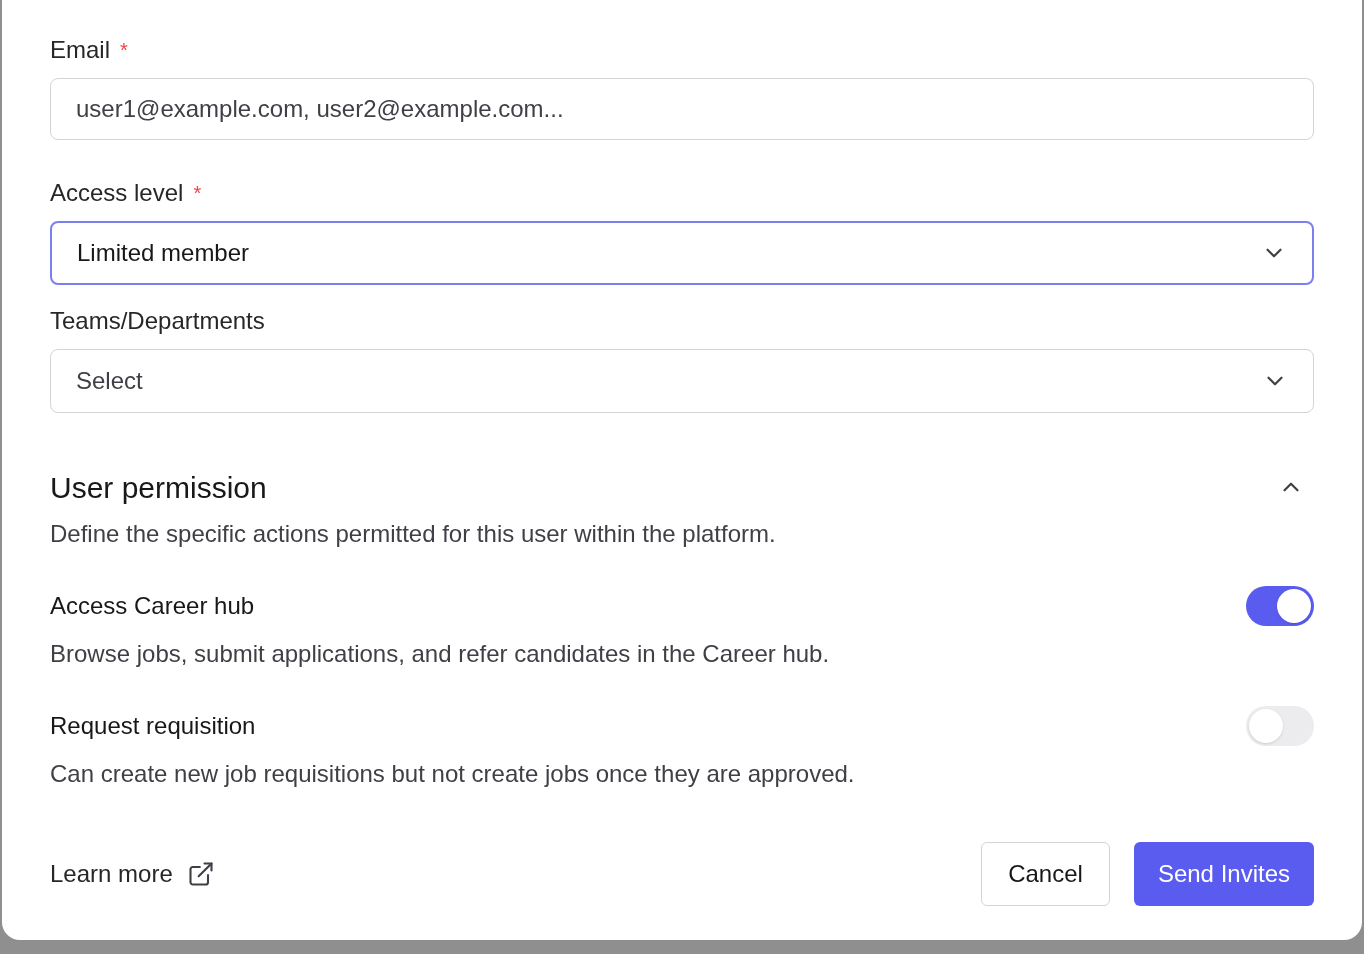  Describe the element at coordinates (1223, 874) in the screenshot. I see `send-invites-button: Send Invites` at that location.